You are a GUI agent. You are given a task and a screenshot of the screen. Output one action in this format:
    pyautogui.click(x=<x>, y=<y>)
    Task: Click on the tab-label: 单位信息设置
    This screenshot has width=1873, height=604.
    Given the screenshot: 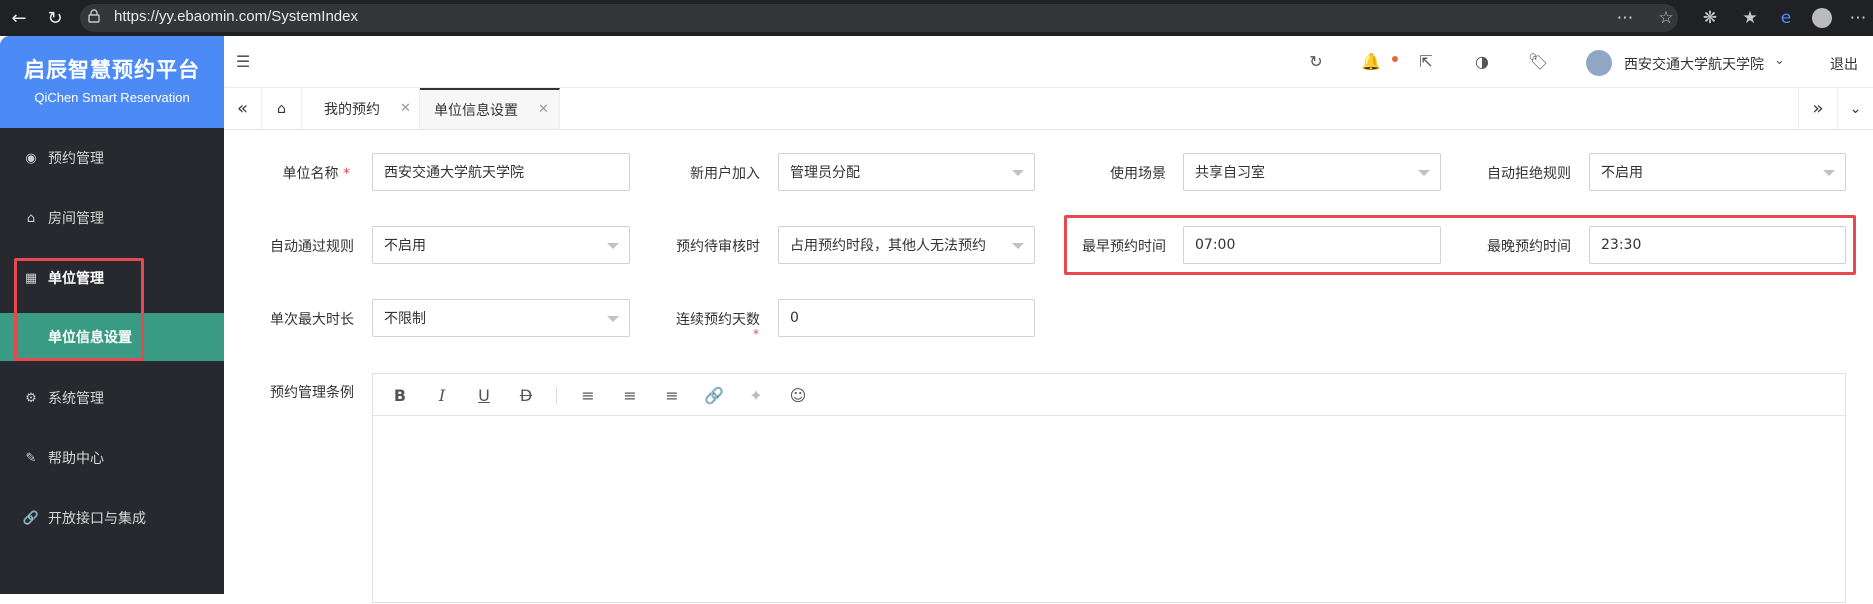 What is the action you would take?
    pyautogui.click(x=476, y=110)
    